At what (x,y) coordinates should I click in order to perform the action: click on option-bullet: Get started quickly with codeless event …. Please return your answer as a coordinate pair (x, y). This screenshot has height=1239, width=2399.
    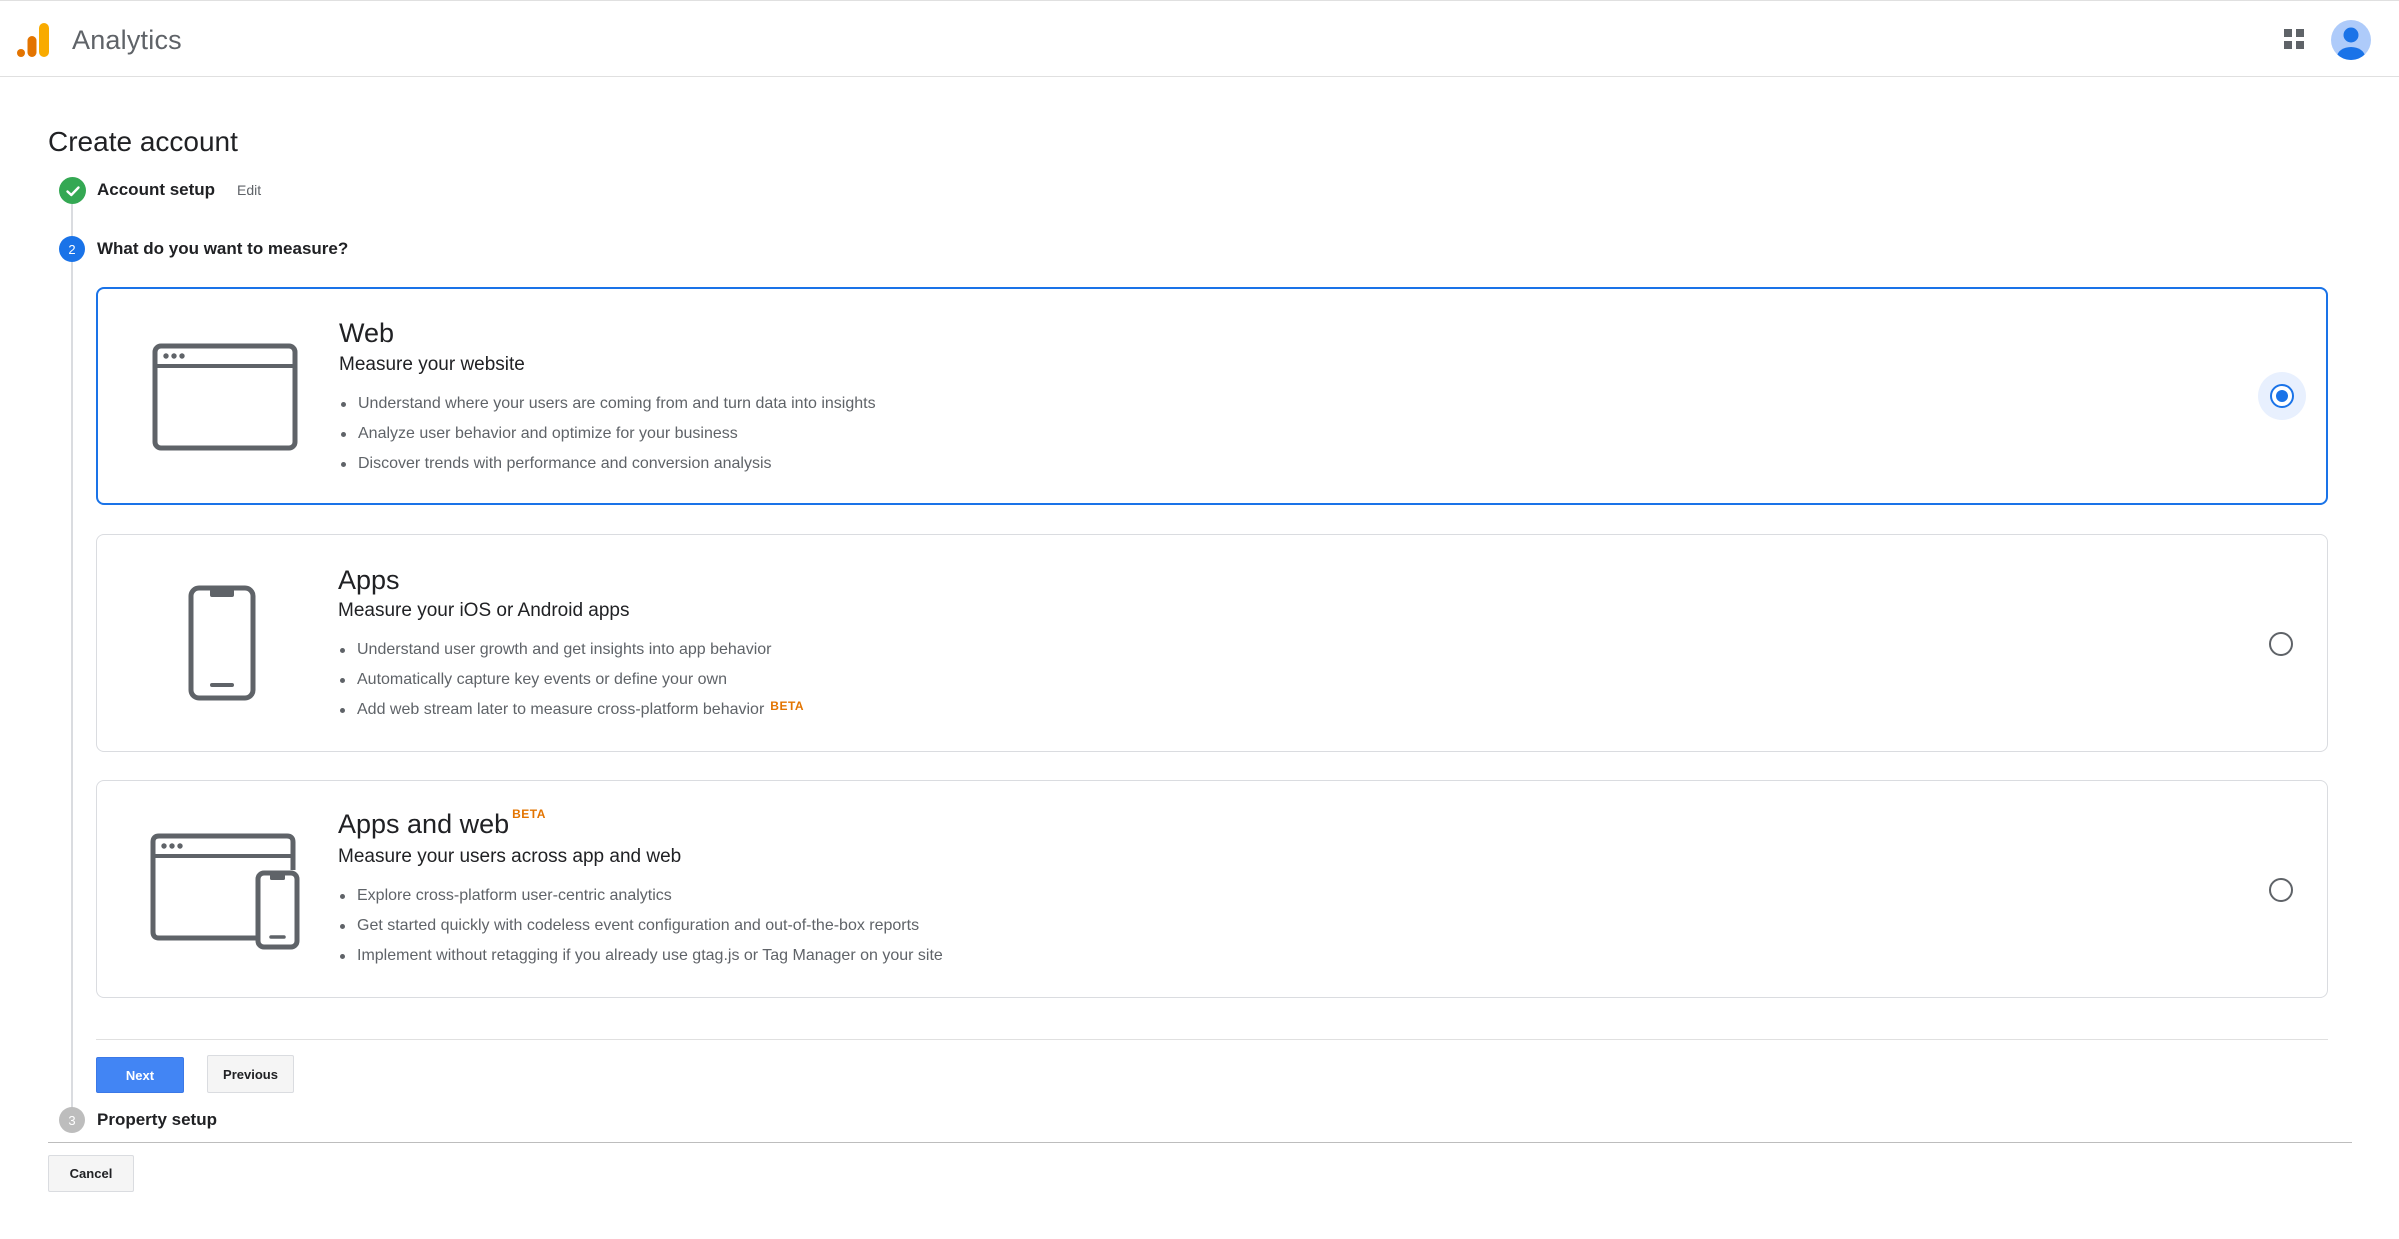
    Looking at the image, I should click on (640, 931).